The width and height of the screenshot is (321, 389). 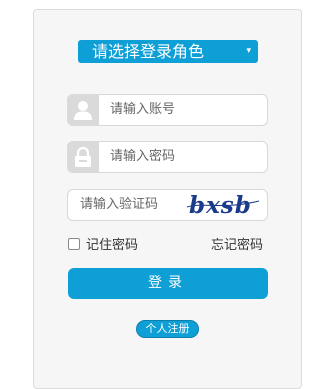 I want to click on captcha-field: 请输入验证码 bxsb, so click(x=167, y=205).